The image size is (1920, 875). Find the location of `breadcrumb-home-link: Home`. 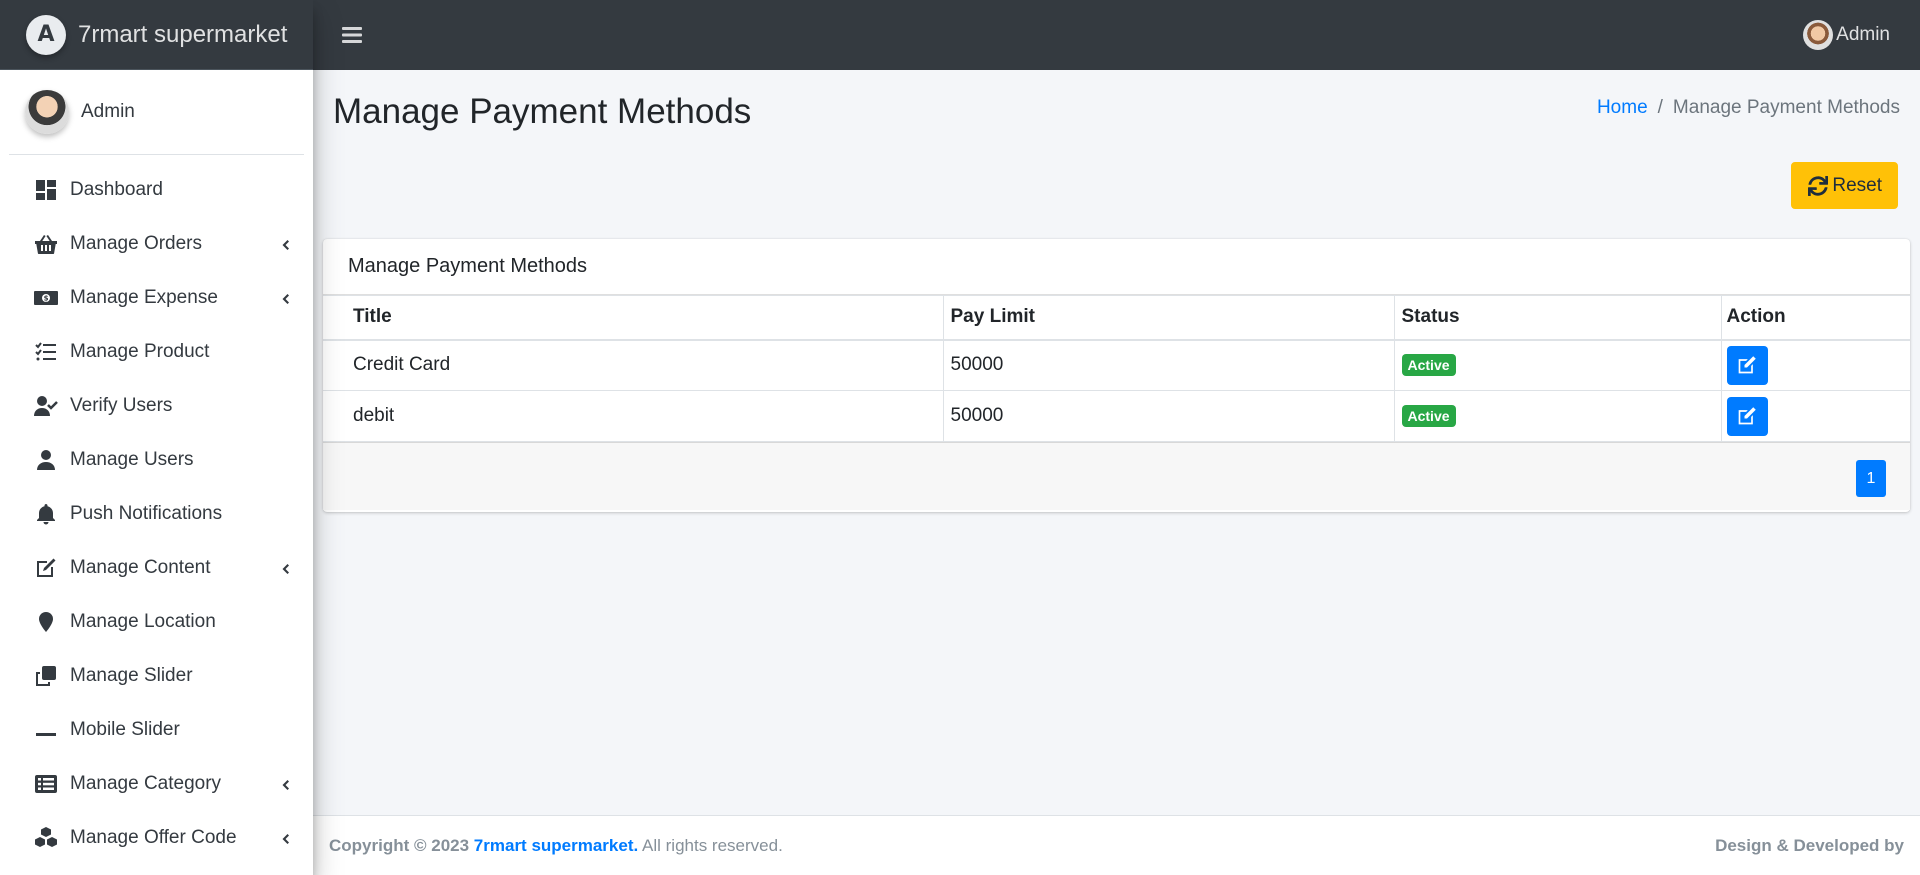

breadcrumb-home-link: Home is located at coordinates (1622, 108).